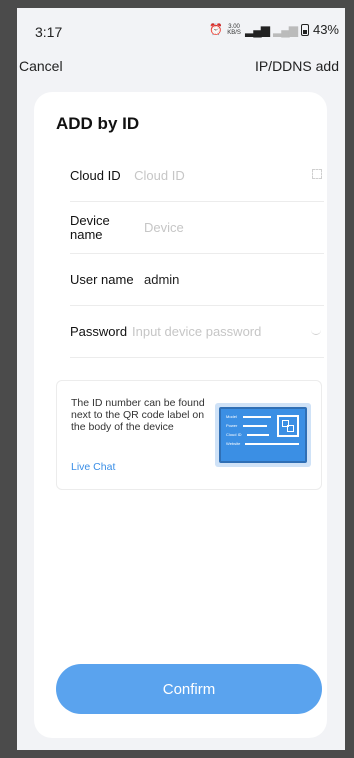  What do you see at coordinates (234, 279) in the screenshot?
I see `user-name-input` at bounding box center [234, 279].